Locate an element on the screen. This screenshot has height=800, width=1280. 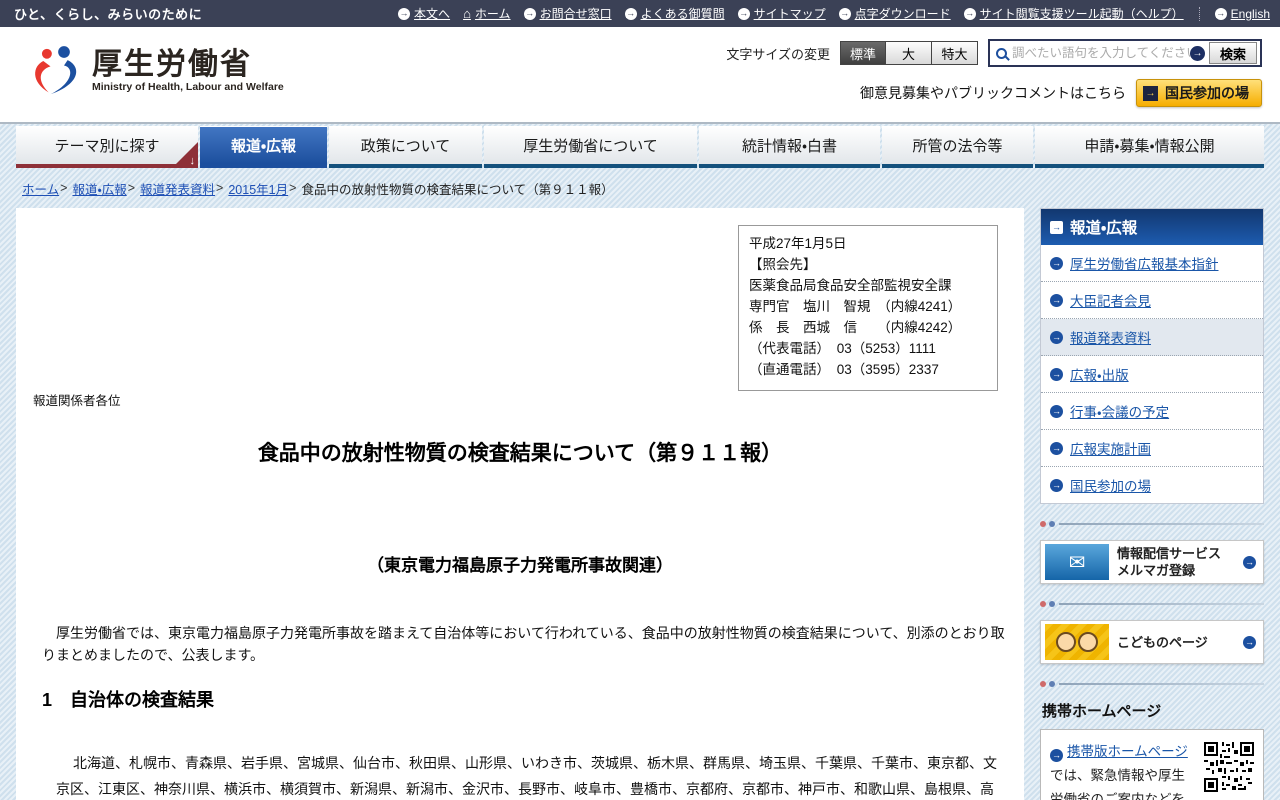
link-faq: よくある御質問 is located at coordinates (674, 13).